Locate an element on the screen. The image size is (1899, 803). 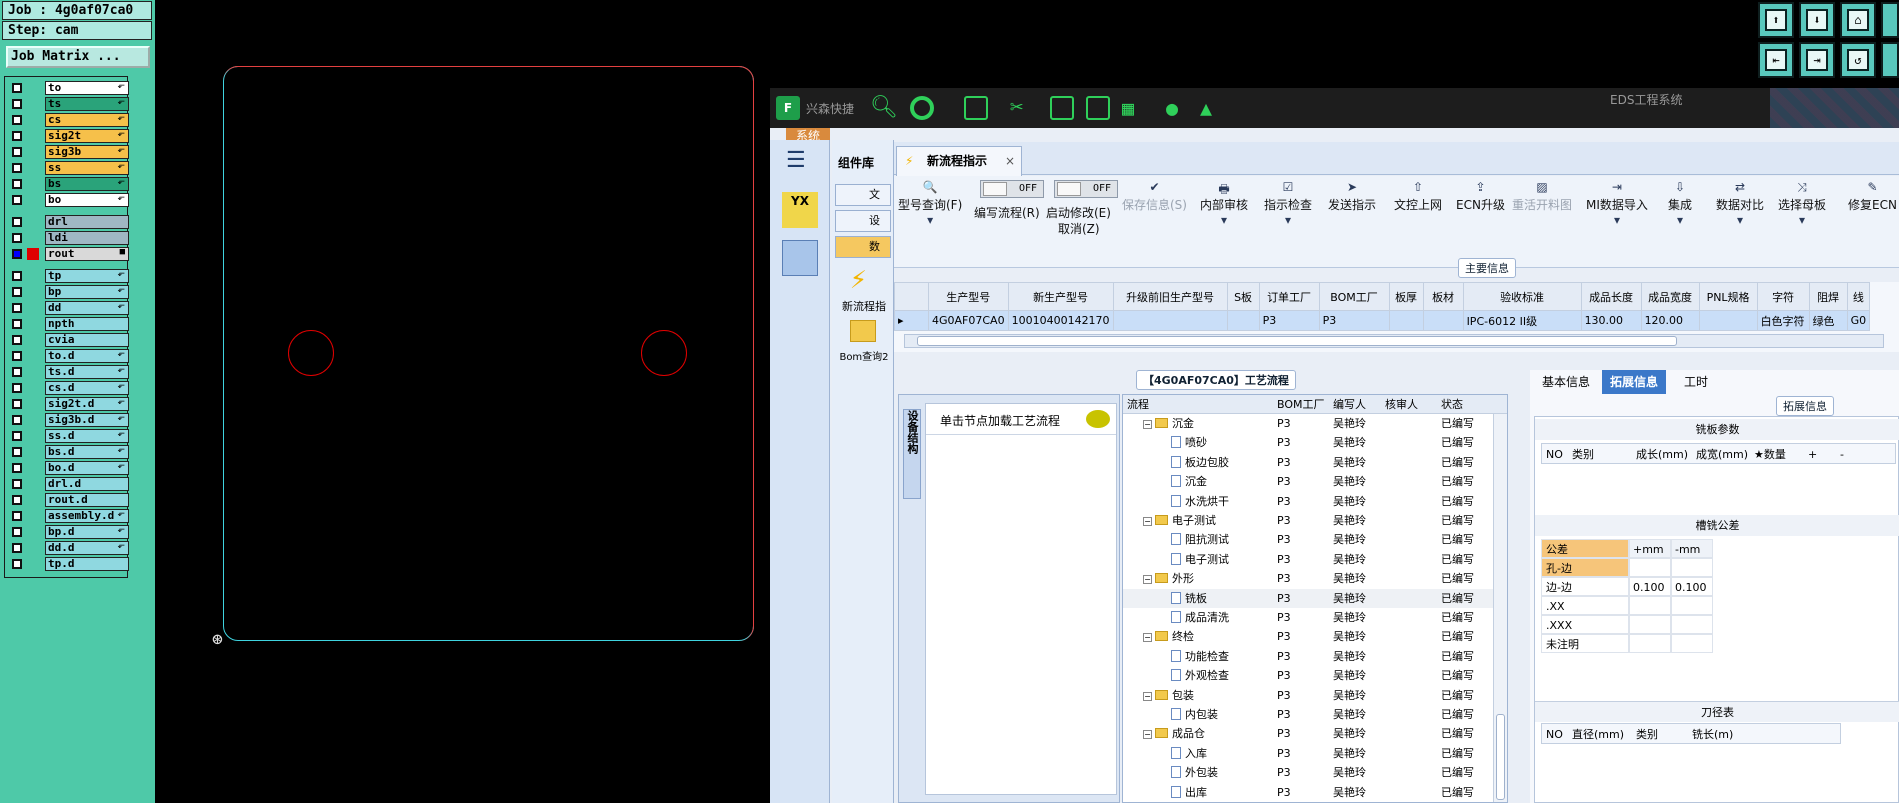
ribbon-mi-import: ⇥ MI数据导入 ▾ is located at coordinates (1617, 204).